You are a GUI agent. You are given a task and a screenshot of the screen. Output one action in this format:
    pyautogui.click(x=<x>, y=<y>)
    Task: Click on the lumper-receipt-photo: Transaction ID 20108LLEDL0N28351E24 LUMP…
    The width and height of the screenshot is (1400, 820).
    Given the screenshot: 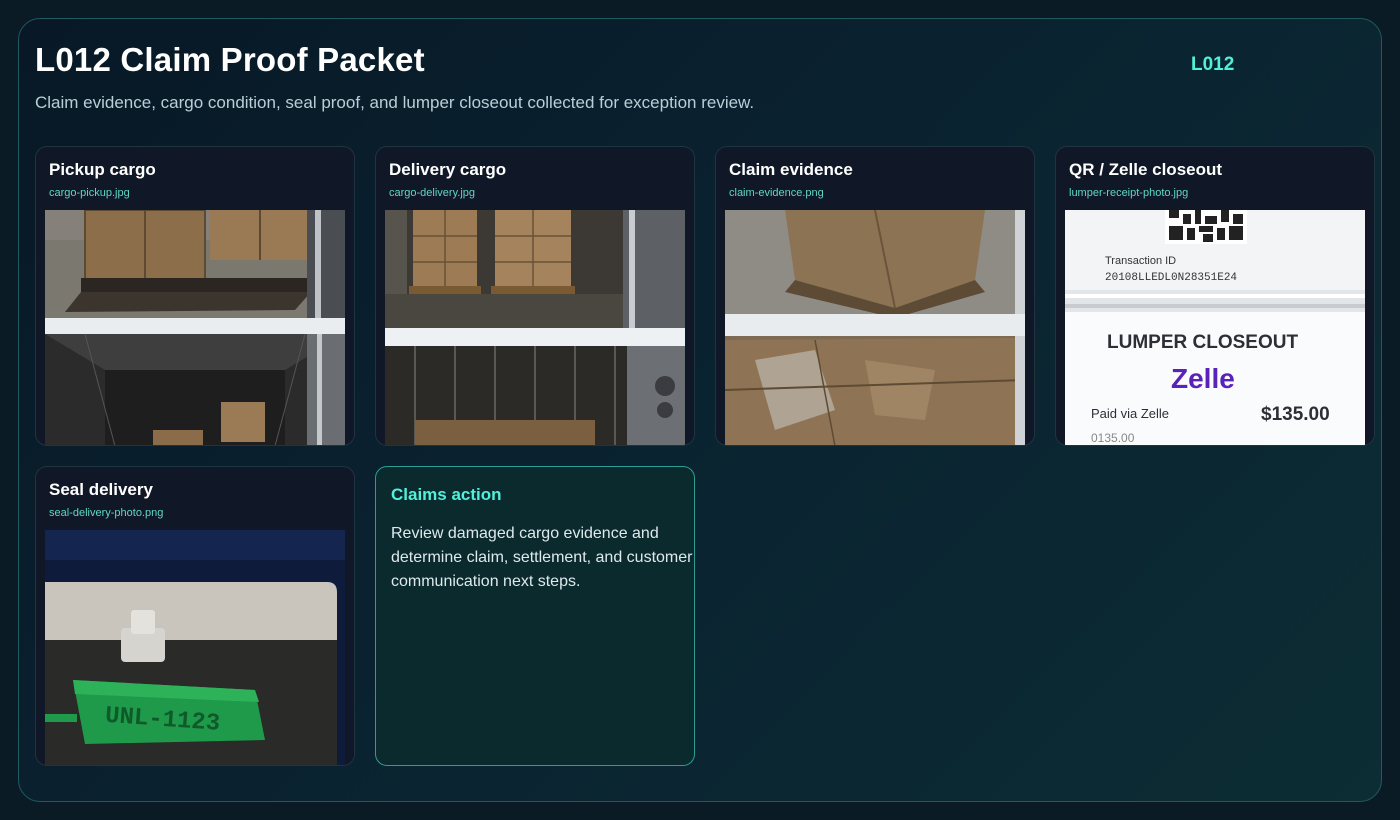 What is the action you would take?
    pyautogui.click(x=1215, y=327)
    